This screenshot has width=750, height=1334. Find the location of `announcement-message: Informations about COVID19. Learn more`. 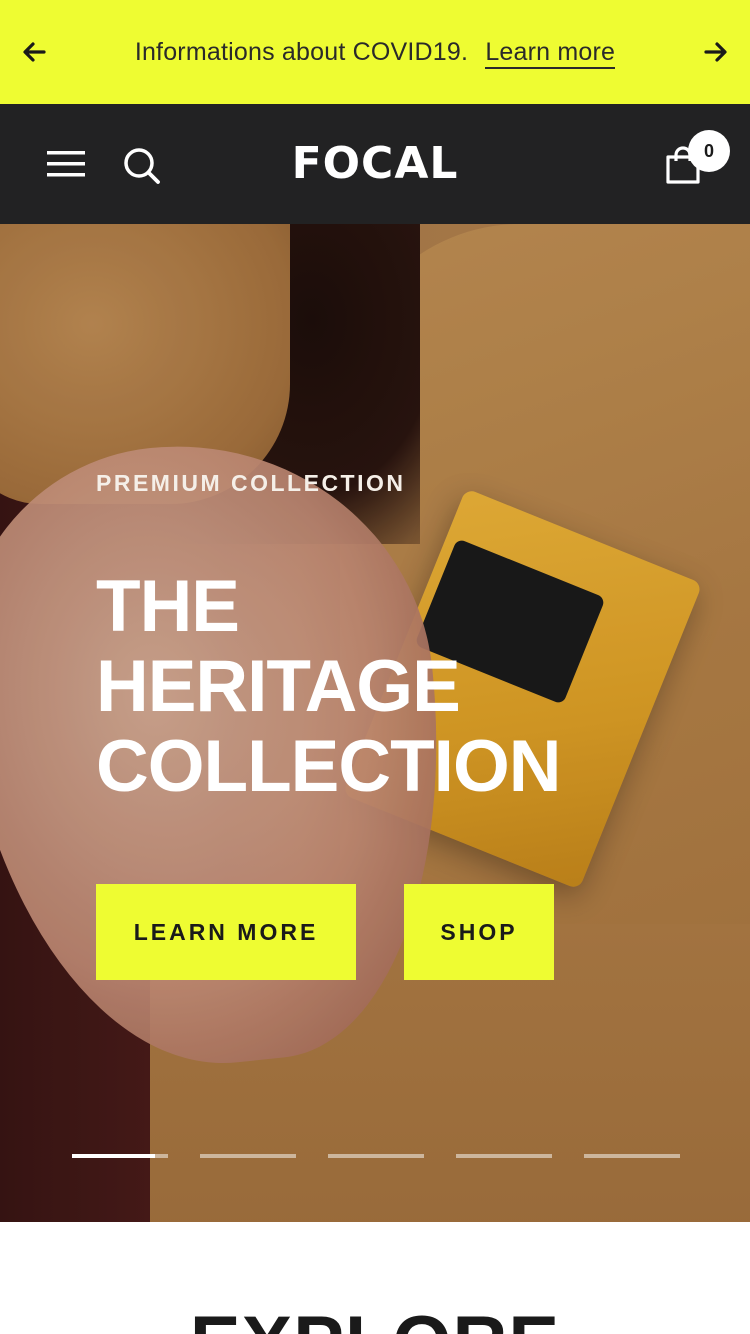

announcement-message: Informations about COVID19. Learn more is located at coordinates (375, 53).